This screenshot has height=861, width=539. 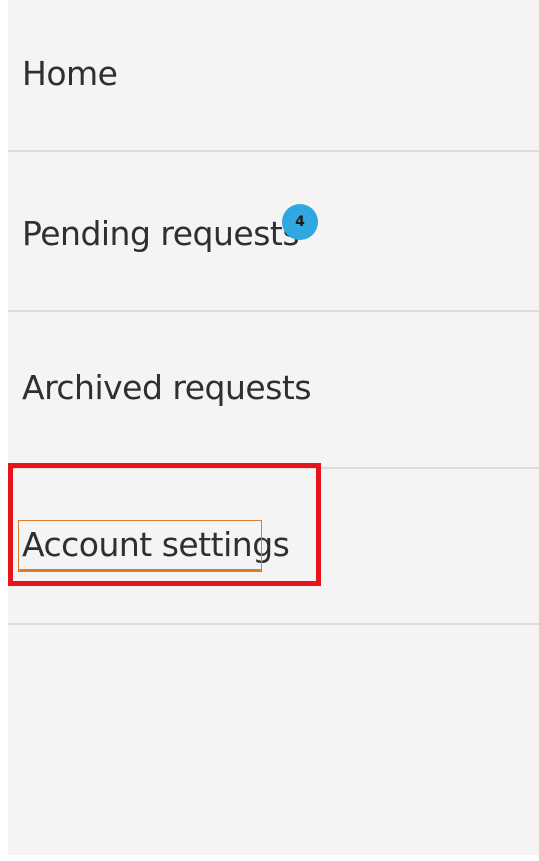 What do you see at coordinates (70, 73) in the screenshot?
I see `nav-item-label: Home` at bounding box center [70, 73].